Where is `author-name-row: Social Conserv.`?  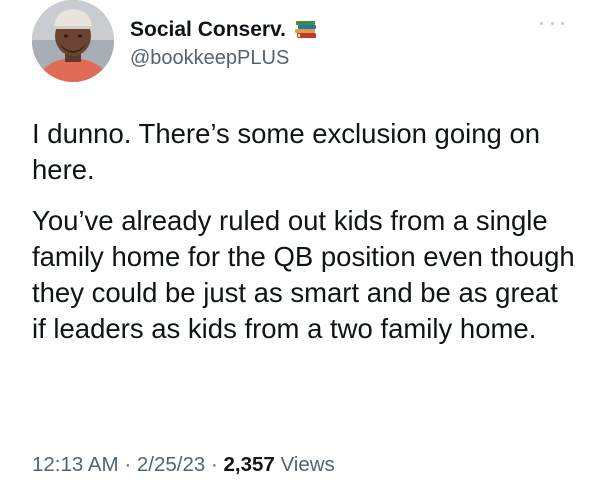 author-name-row: Social Conserv. is located at coordinates (224, 30).